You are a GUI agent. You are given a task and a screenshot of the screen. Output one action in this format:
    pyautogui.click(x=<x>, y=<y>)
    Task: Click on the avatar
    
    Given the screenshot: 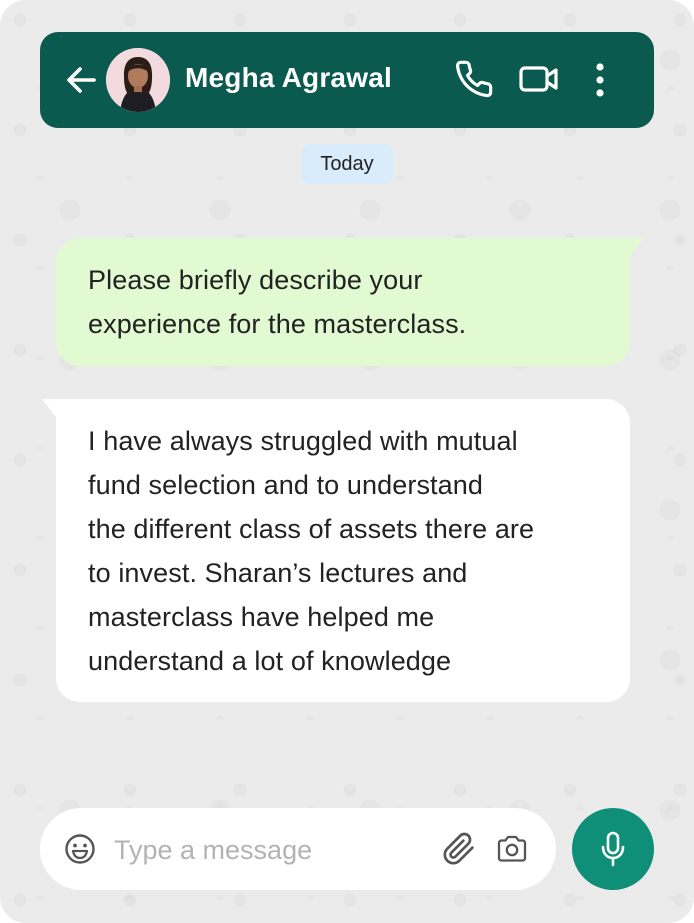 What is the action you would take?
    pyautogui.click(x=138, y=80)
    